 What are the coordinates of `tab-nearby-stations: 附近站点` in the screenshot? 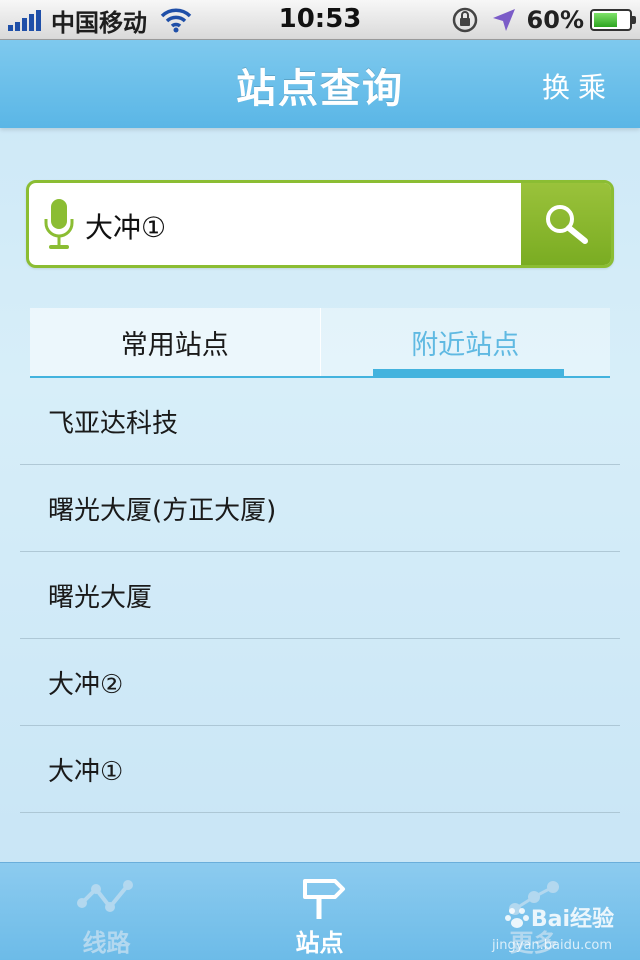 It's located at (464, 342).